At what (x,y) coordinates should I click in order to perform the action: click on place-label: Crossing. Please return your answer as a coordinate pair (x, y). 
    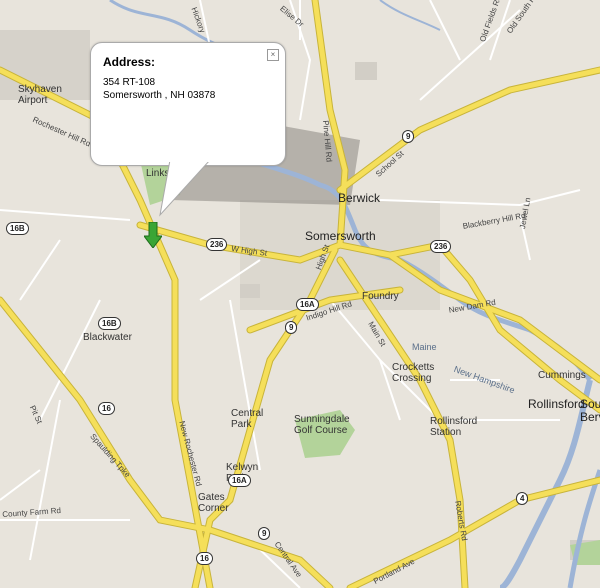
    Looking at the image, I should click on (412, 378).